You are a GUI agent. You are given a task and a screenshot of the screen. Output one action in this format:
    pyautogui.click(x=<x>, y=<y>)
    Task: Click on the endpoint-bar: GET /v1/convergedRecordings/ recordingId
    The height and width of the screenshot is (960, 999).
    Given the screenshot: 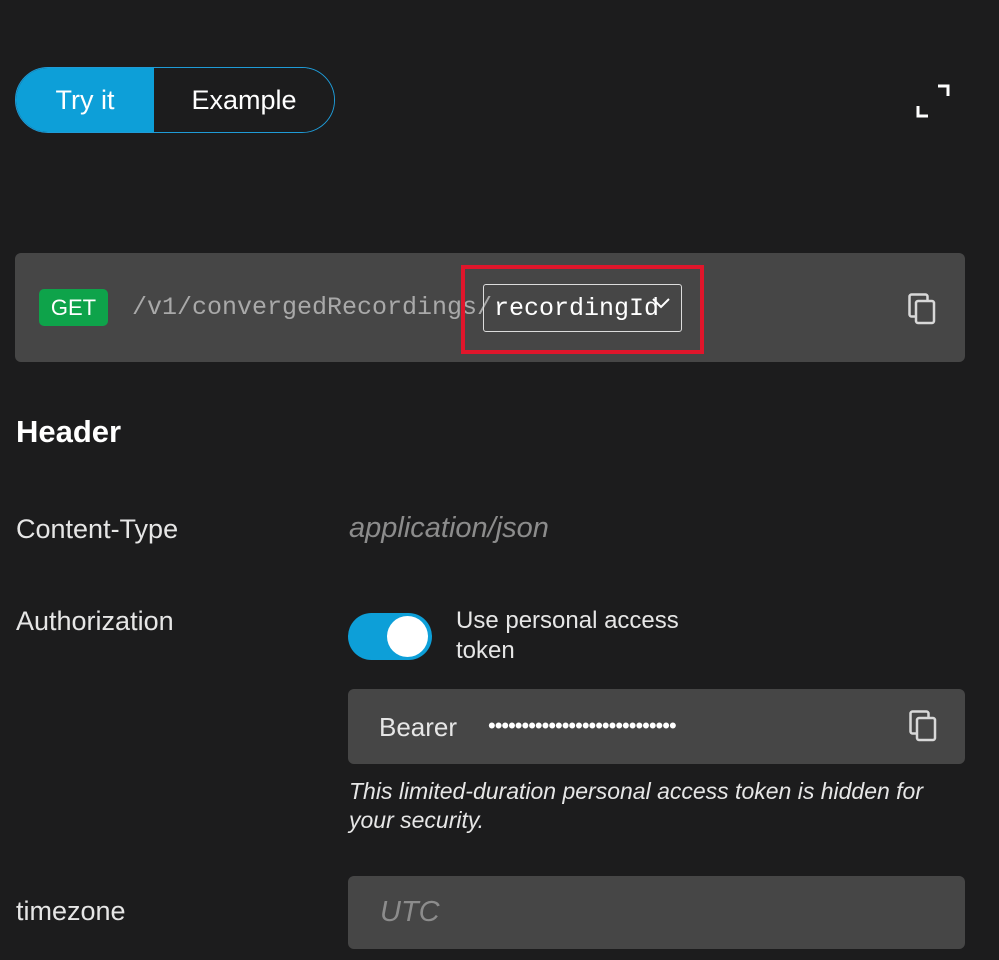 What is the action you would take?
    pyautogui.click(x=490, y=307)
    